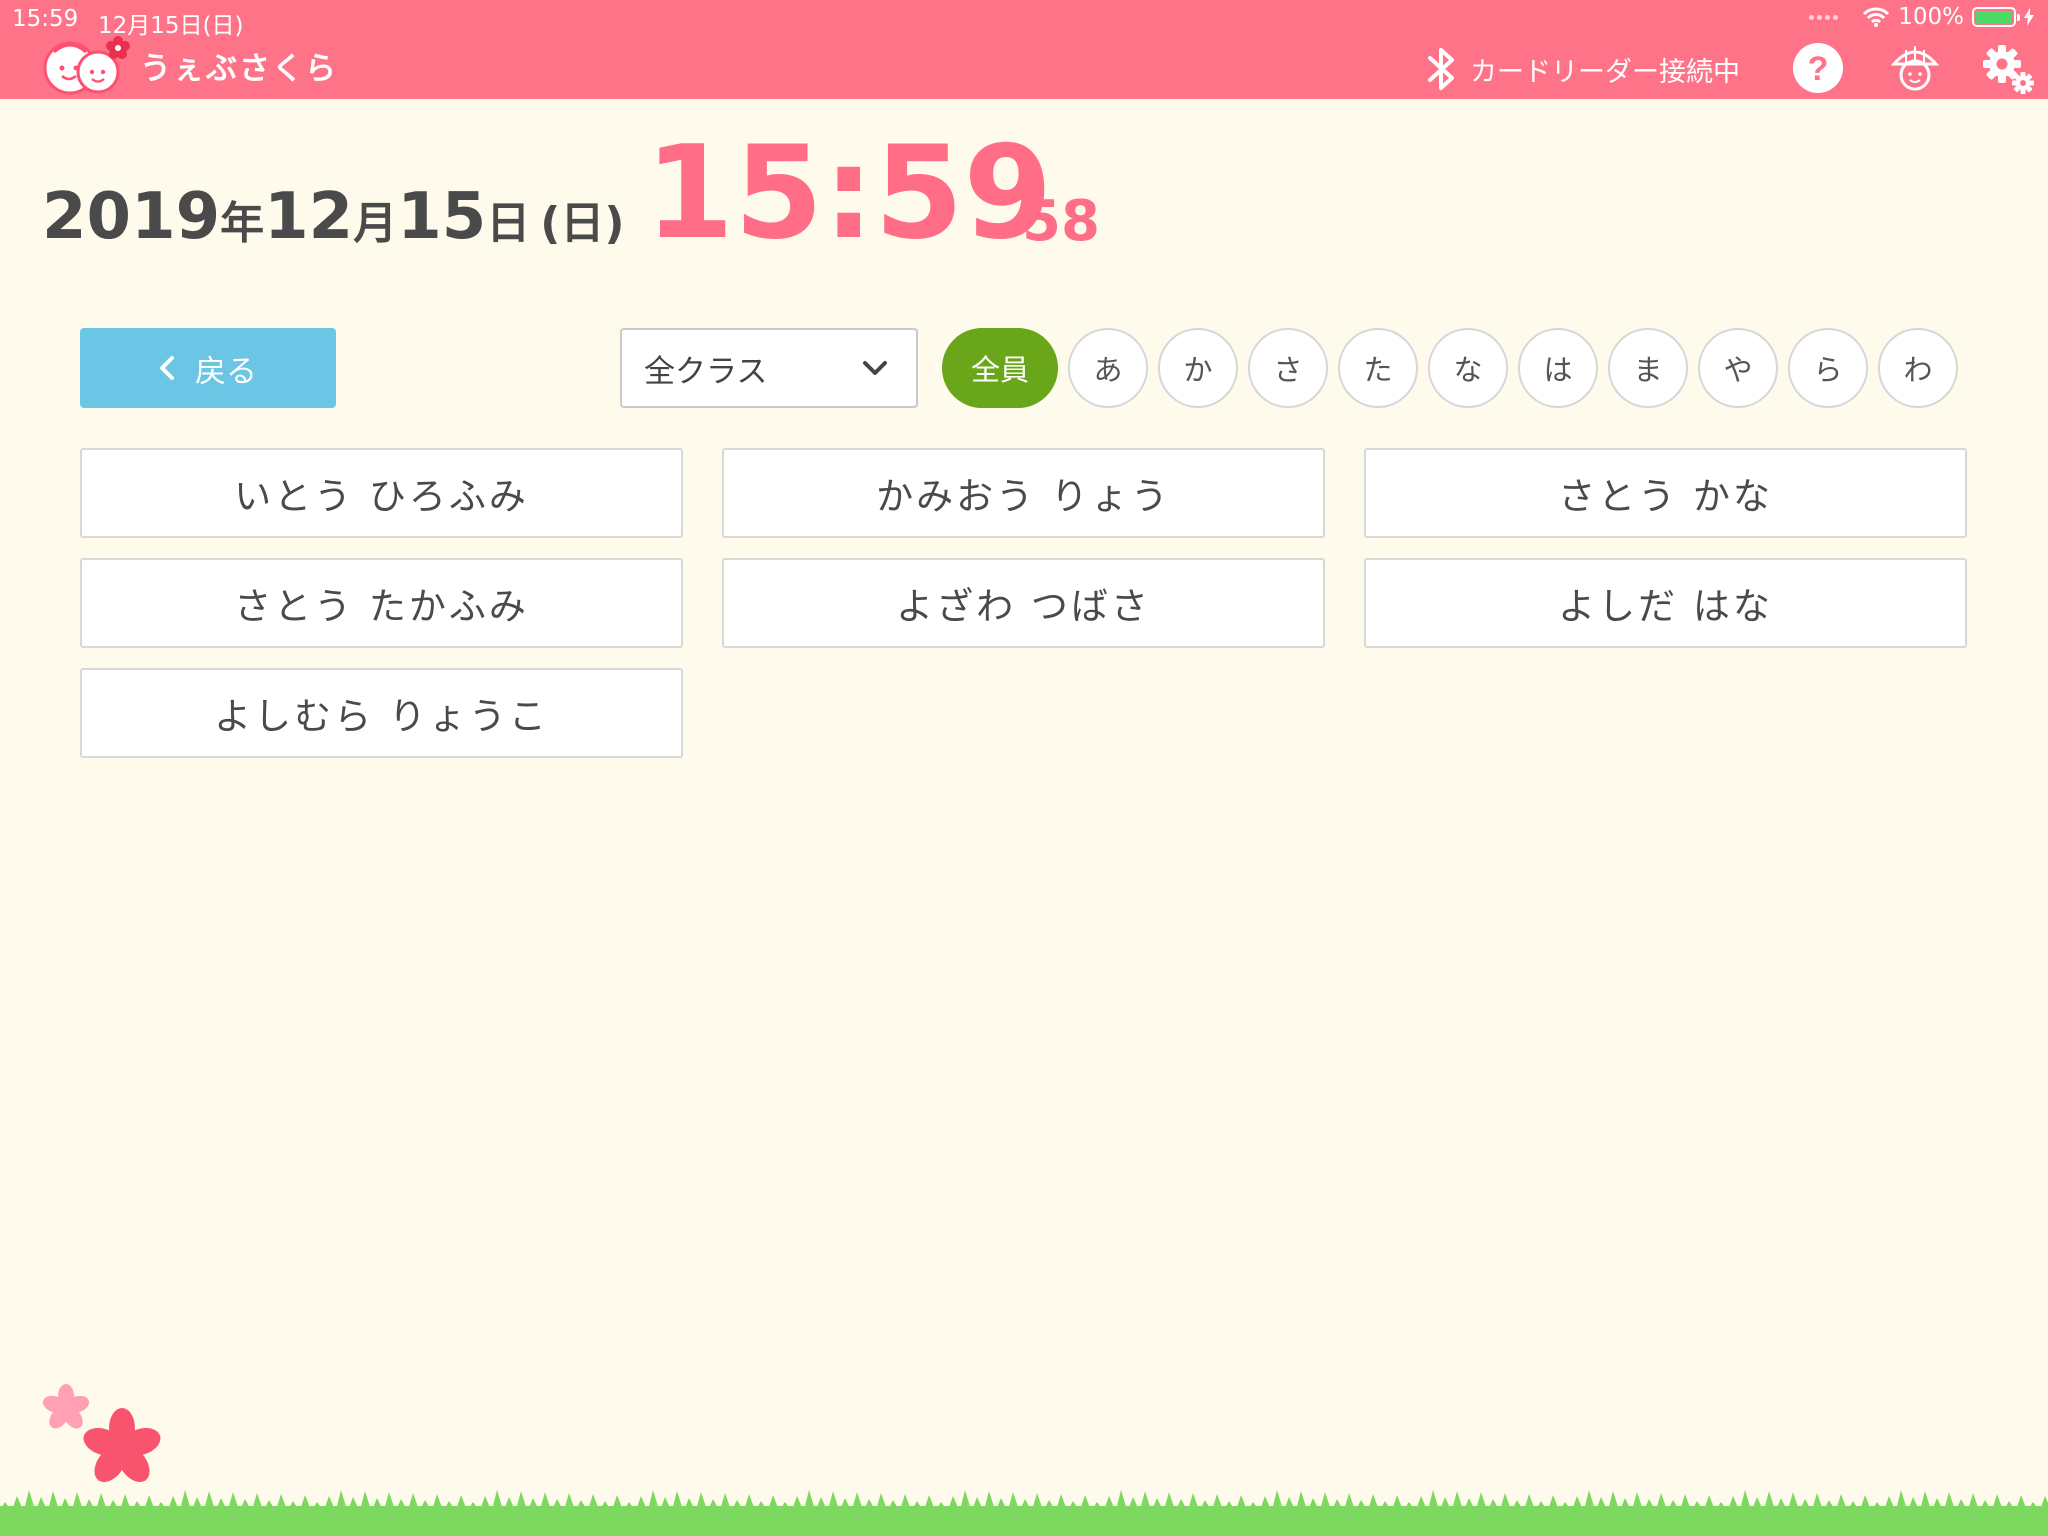  What do you see at coordinates (1665, 603) in the screenshot?
I see `child-name-button: よしだ はな` at bounding box center [1665, 603].